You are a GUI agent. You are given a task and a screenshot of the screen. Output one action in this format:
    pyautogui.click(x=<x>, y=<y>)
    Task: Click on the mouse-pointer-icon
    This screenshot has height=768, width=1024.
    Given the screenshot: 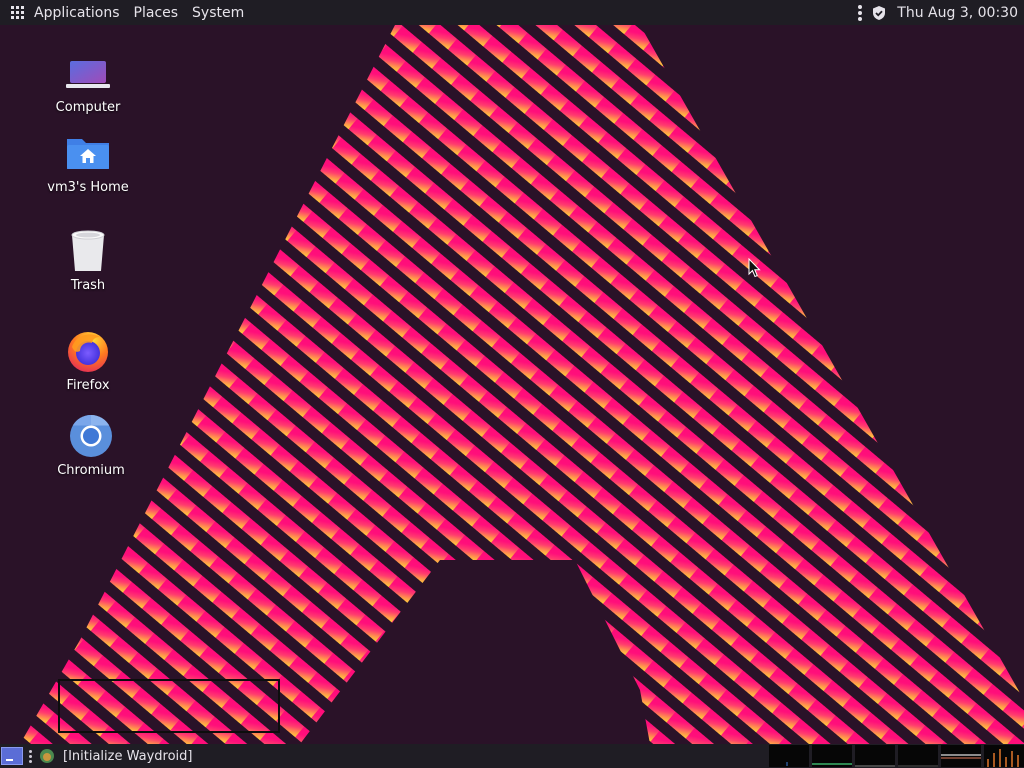 What is the action you would take?
    pyautogui.click(x=754, y=268)
    